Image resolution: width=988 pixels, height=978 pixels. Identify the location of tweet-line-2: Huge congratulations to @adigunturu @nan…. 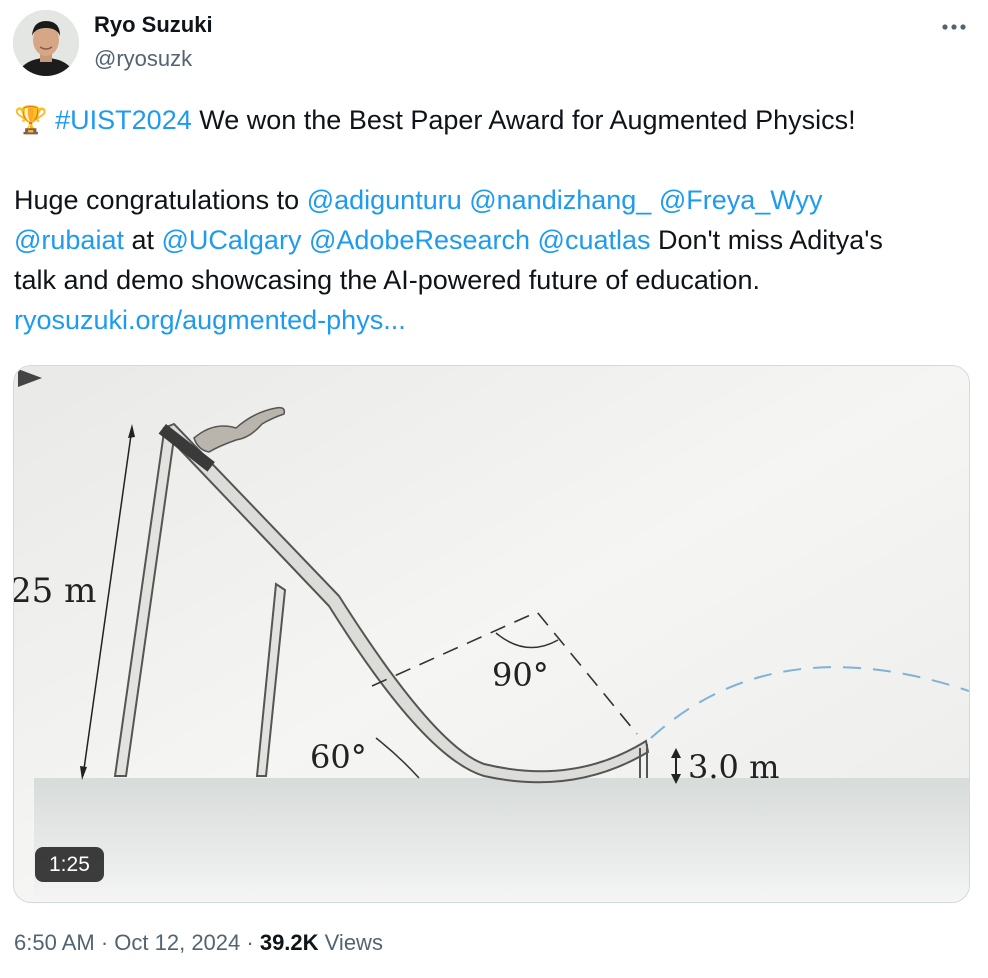
(489, 200).